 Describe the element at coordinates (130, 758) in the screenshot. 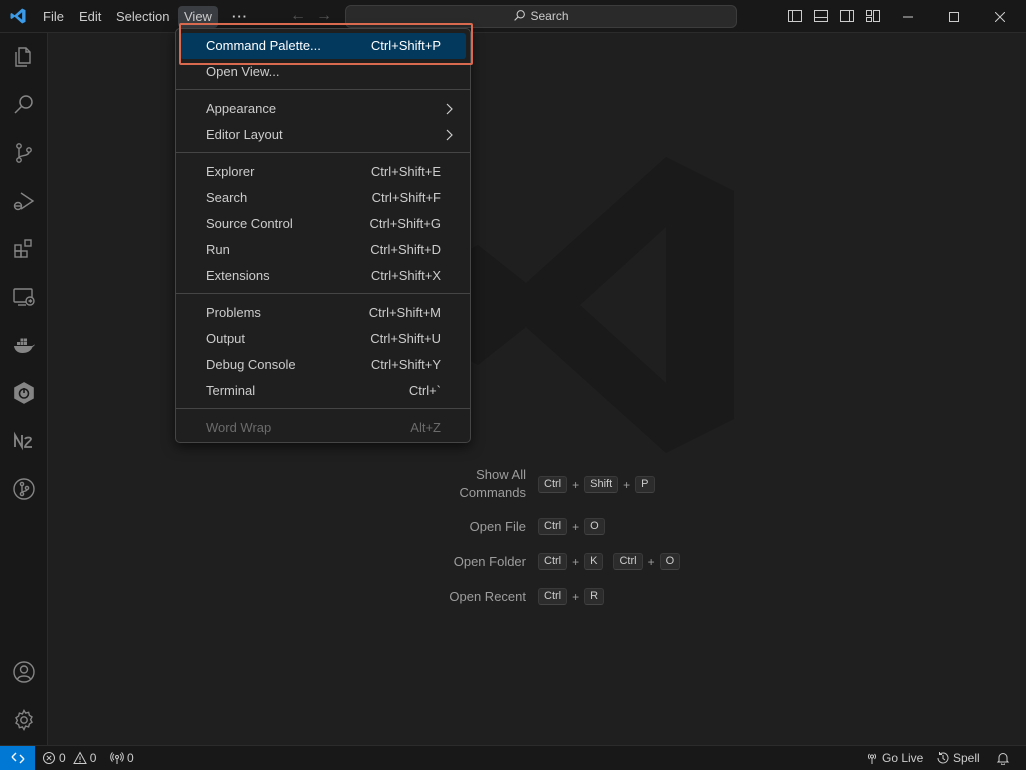

I see `ports-count: 0` at that location.